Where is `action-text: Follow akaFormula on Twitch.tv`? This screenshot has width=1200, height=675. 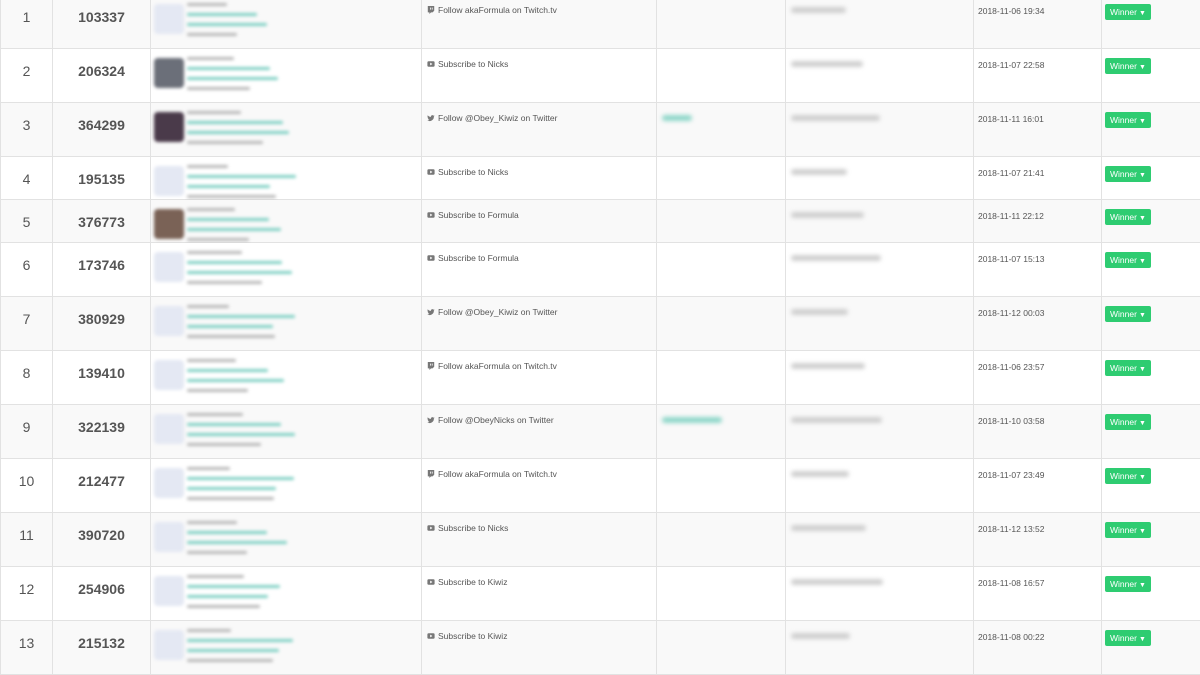
action-text: Follow akaFormula on Twitch.tv is located at coordinates (497, 10).